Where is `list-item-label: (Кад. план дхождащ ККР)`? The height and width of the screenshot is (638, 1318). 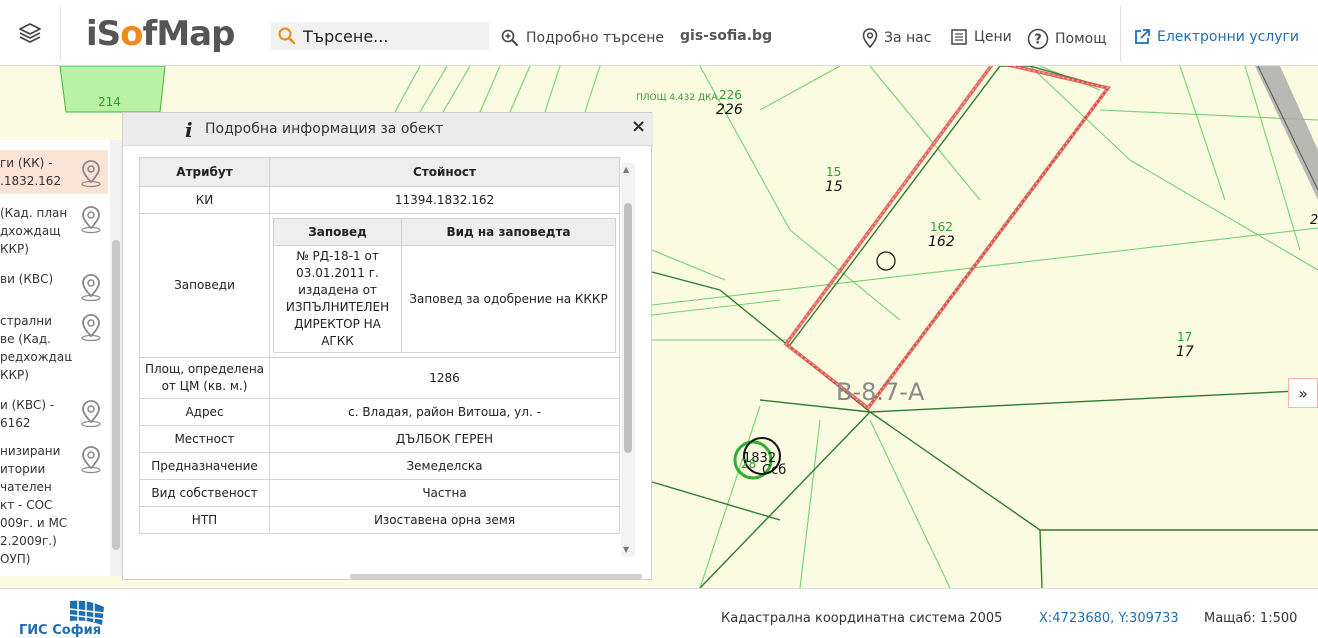
list-item-label: (Кад. план дхождащ ККР) is located at coordinates (34, 231).